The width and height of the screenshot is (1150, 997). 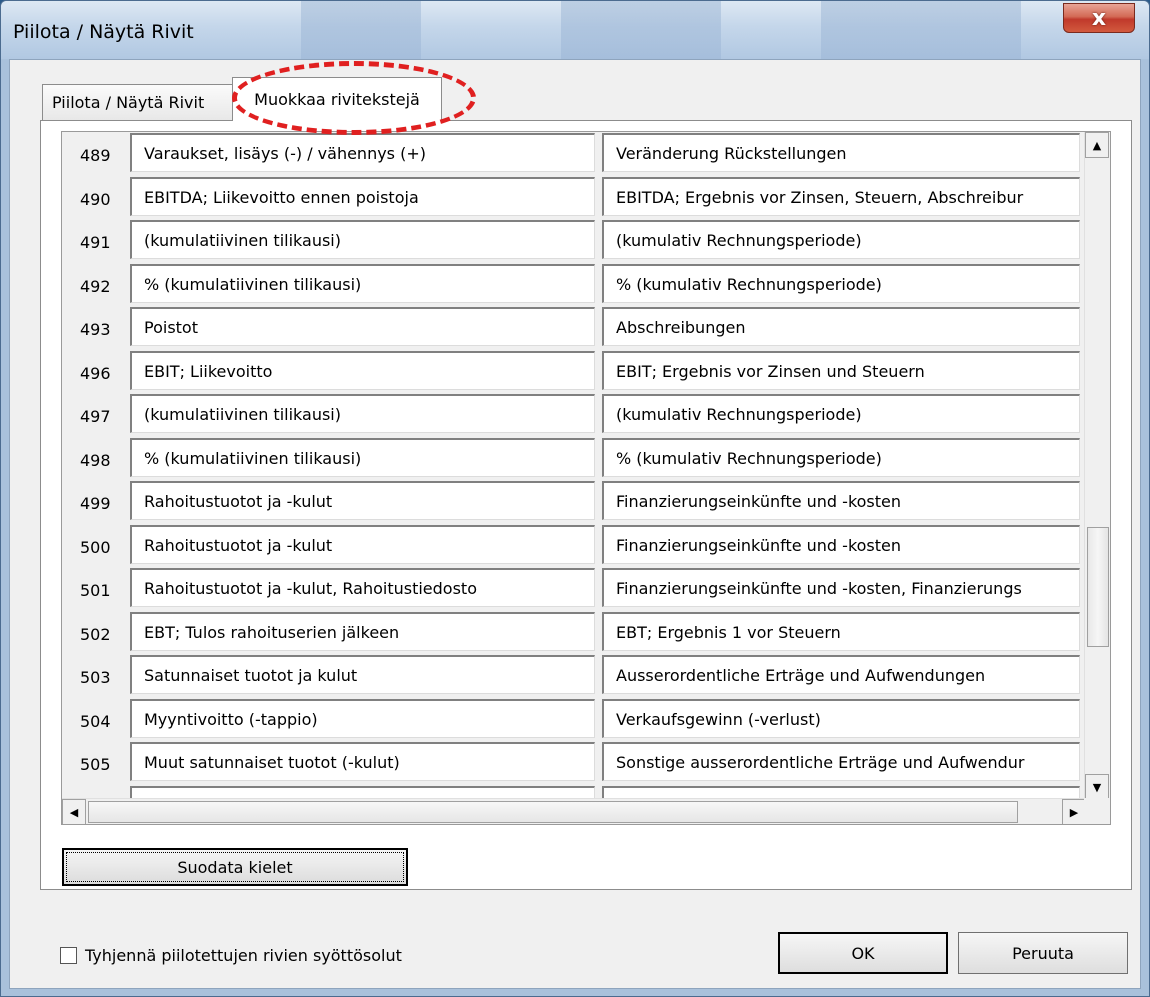 What do you see at coordinates (95, 416) in the screenshot?
I see `row-number: 497` at bounding box center [95, 416].